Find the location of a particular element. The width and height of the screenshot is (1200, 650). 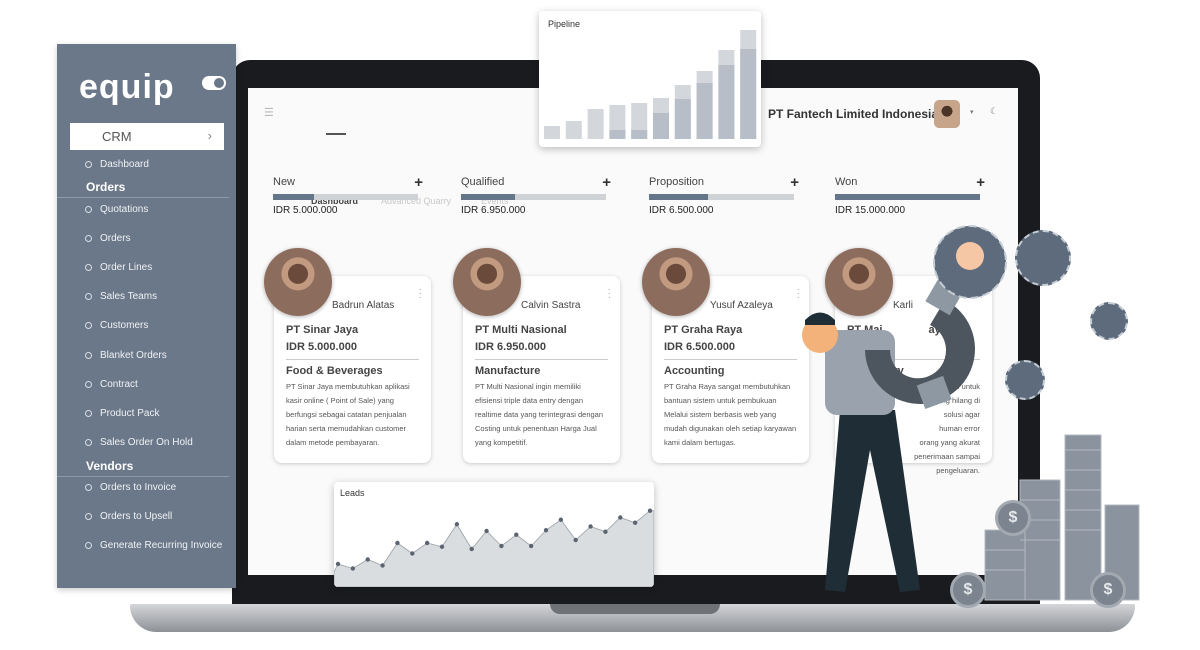

sidebar-item: Orders is located at coordinates (108, 238).